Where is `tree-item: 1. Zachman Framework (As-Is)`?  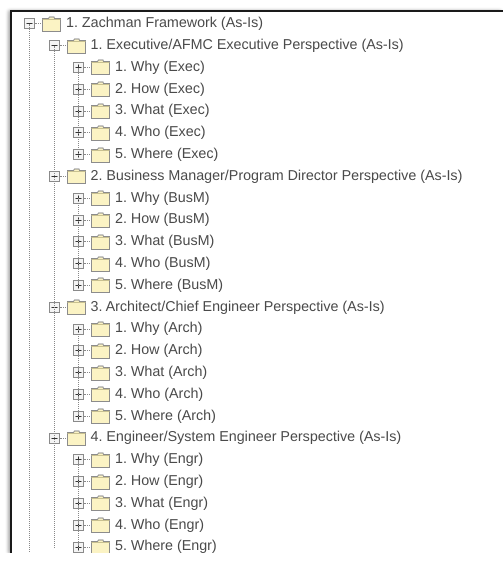 tree-item: 1. Zachman Framework (As-Is) is located at coordinates (165, 24).